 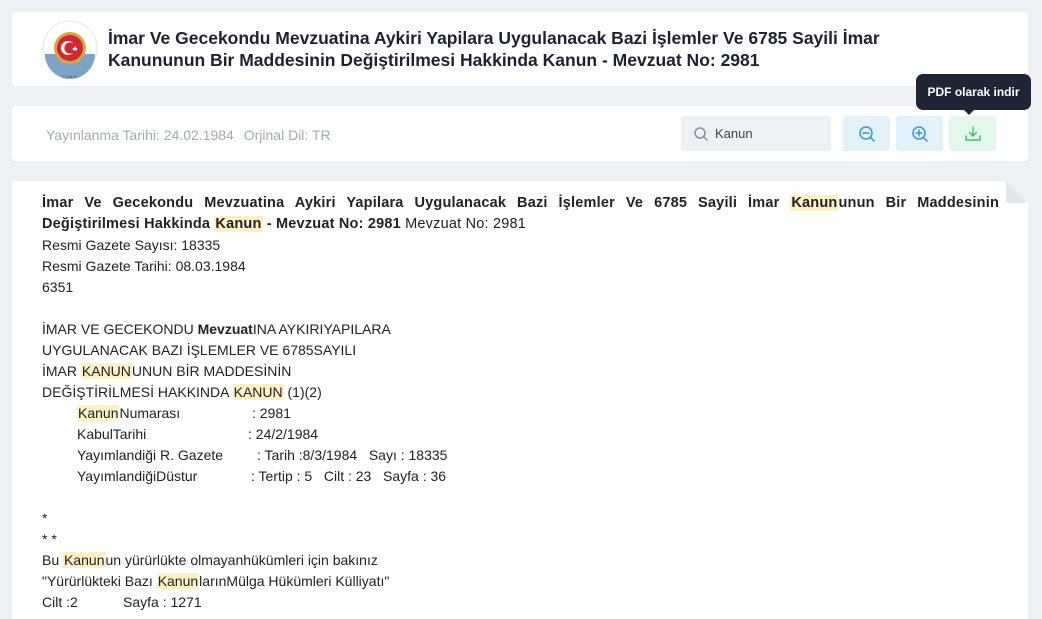 What do you see at coordinates (49, 539) in the screenshot?
I see `footnote-star: * *` at bounding box center [49, 539].